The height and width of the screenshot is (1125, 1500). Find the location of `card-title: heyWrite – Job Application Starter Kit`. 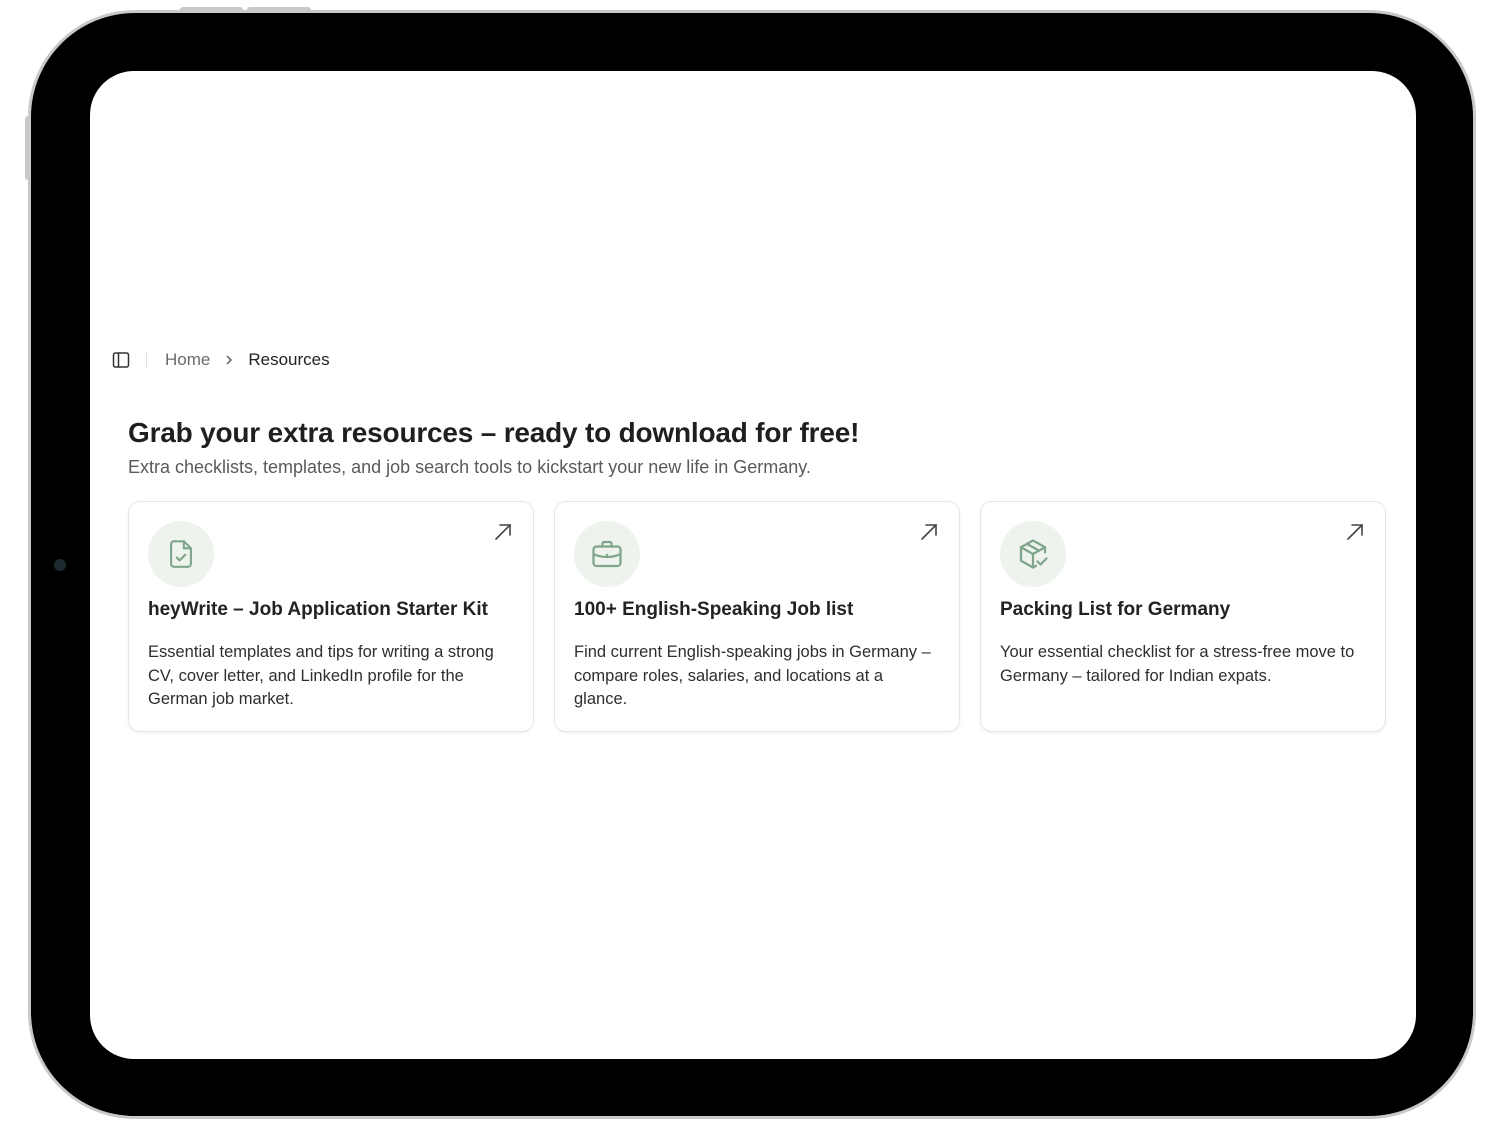

card-title: heyWrite – Job Application Starter Kit is located at coordinates (318, 609).